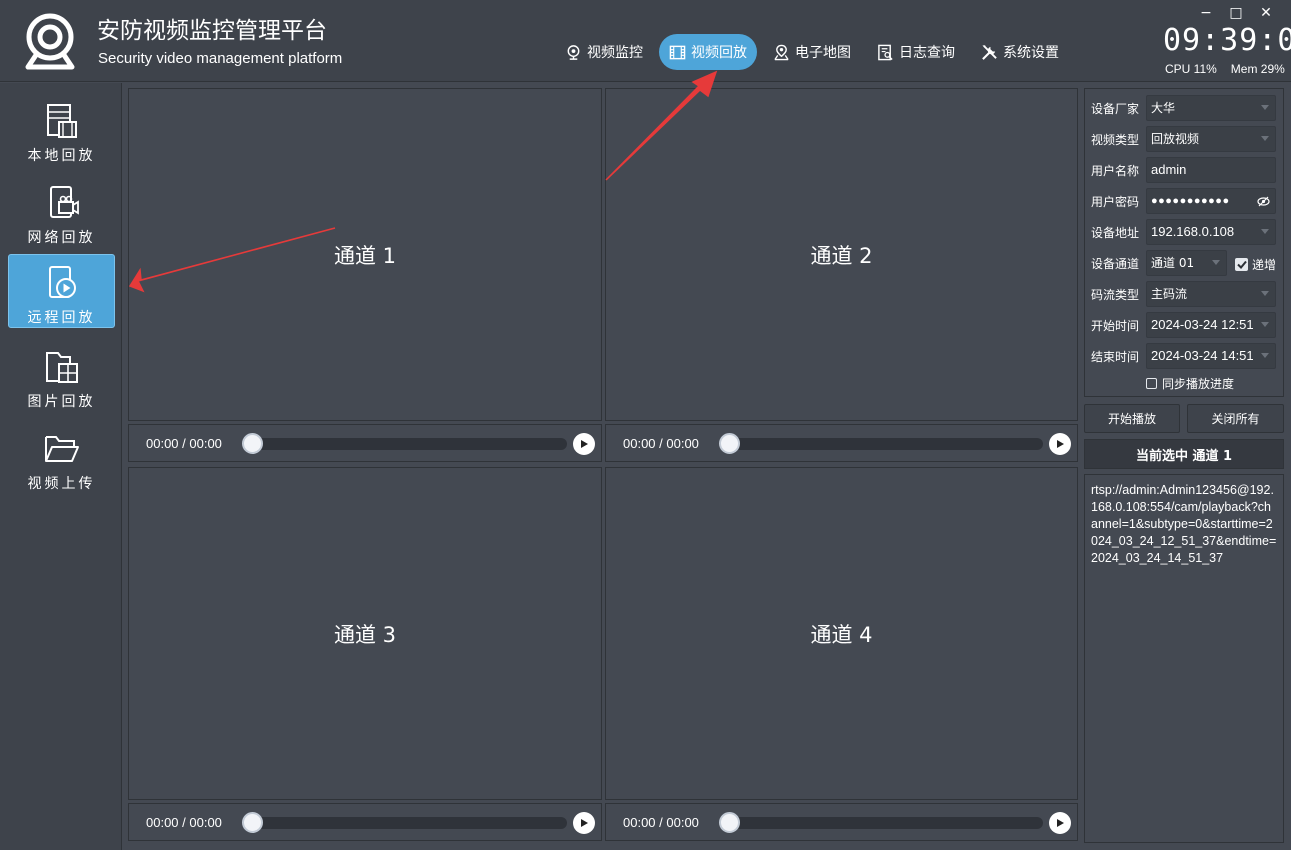  Describe the element at coordinates (1118, 356) in the screenshot. I see `end-time-row: 结束时间` at that location.